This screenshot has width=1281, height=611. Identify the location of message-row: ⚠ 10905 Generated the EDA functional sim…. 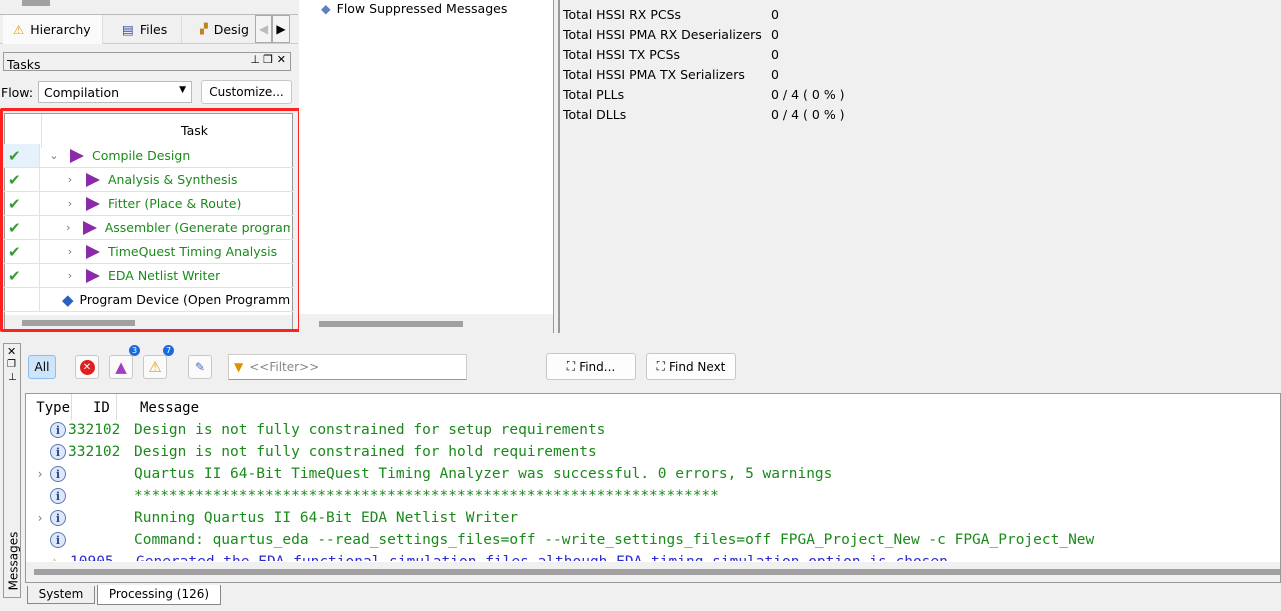
(493, 556).